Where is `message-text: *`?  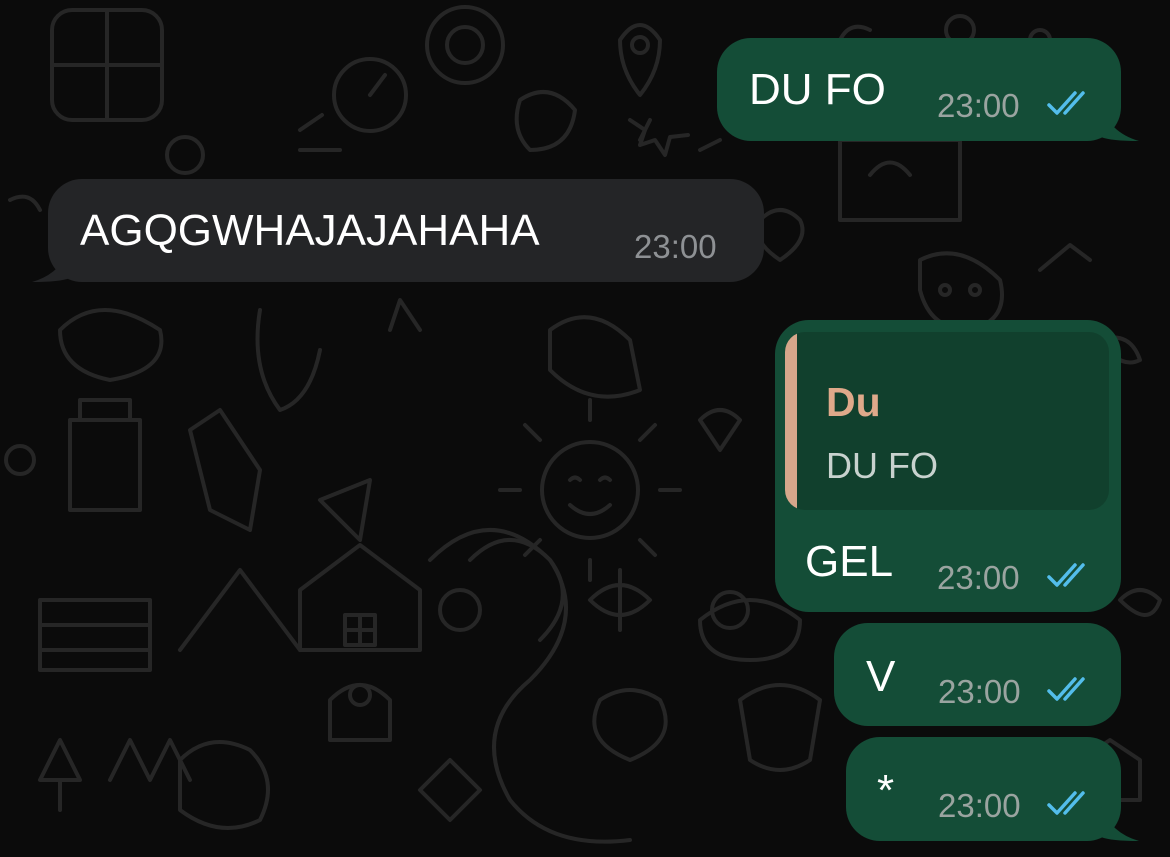
message-text: * is located at coordinates (886, 790).